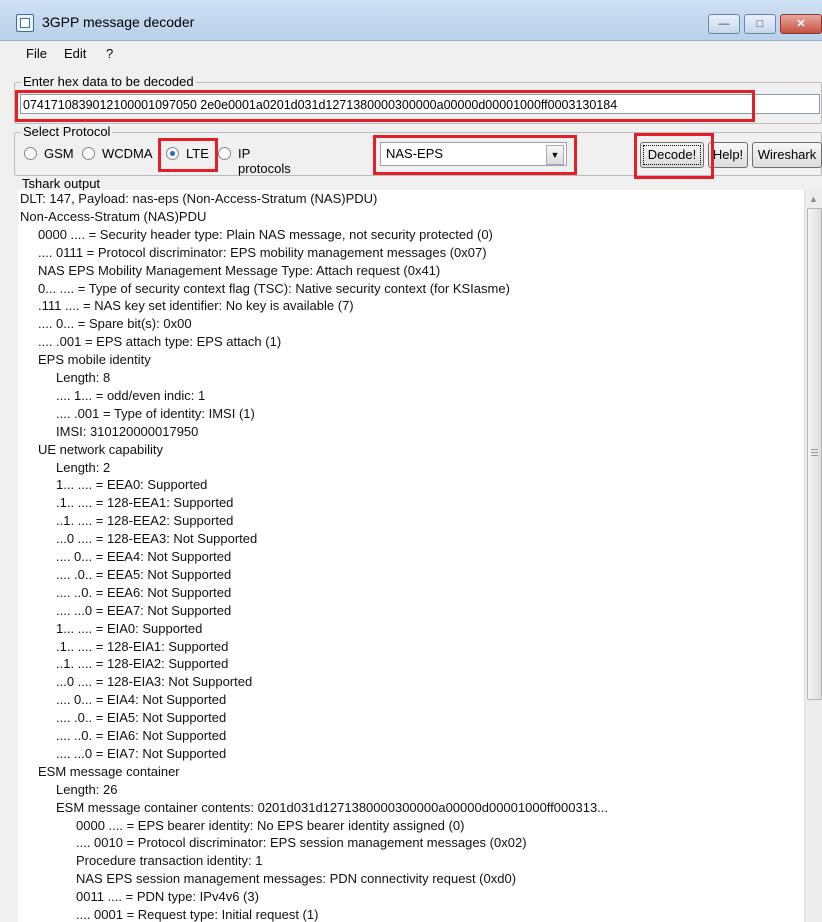 The height and width of the screenshot is (922, 822). Describe the element at coordinates (25, 23) in the screenshot. I see `app-icon` at that location.